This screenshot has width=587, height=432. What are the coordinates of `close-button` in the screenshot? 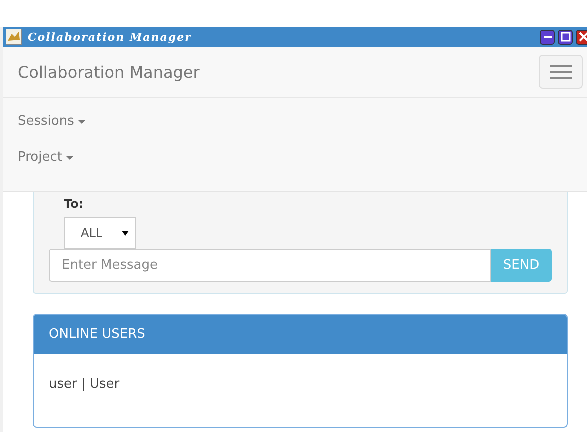 It's located at (581, 37).